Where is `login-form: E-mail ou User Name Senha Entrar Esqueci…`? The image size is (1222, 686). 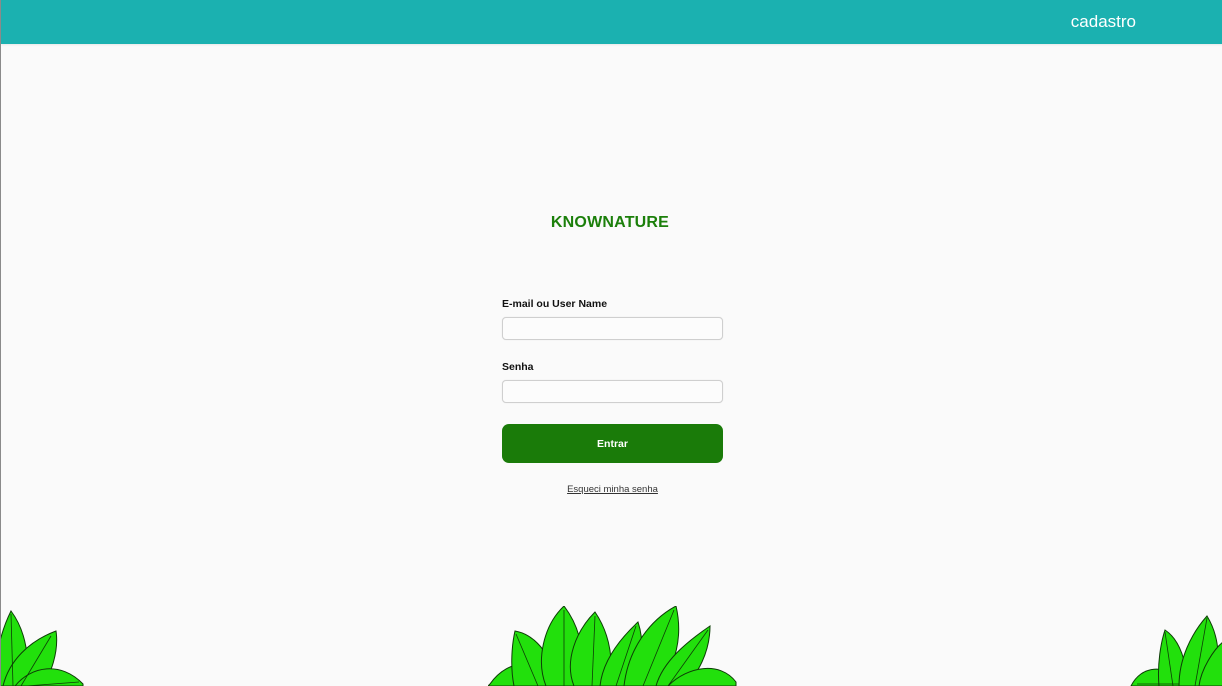
login-form: E-mail ou User Name Senha Entrar Esqueci… is located at coordinates (612, 396).